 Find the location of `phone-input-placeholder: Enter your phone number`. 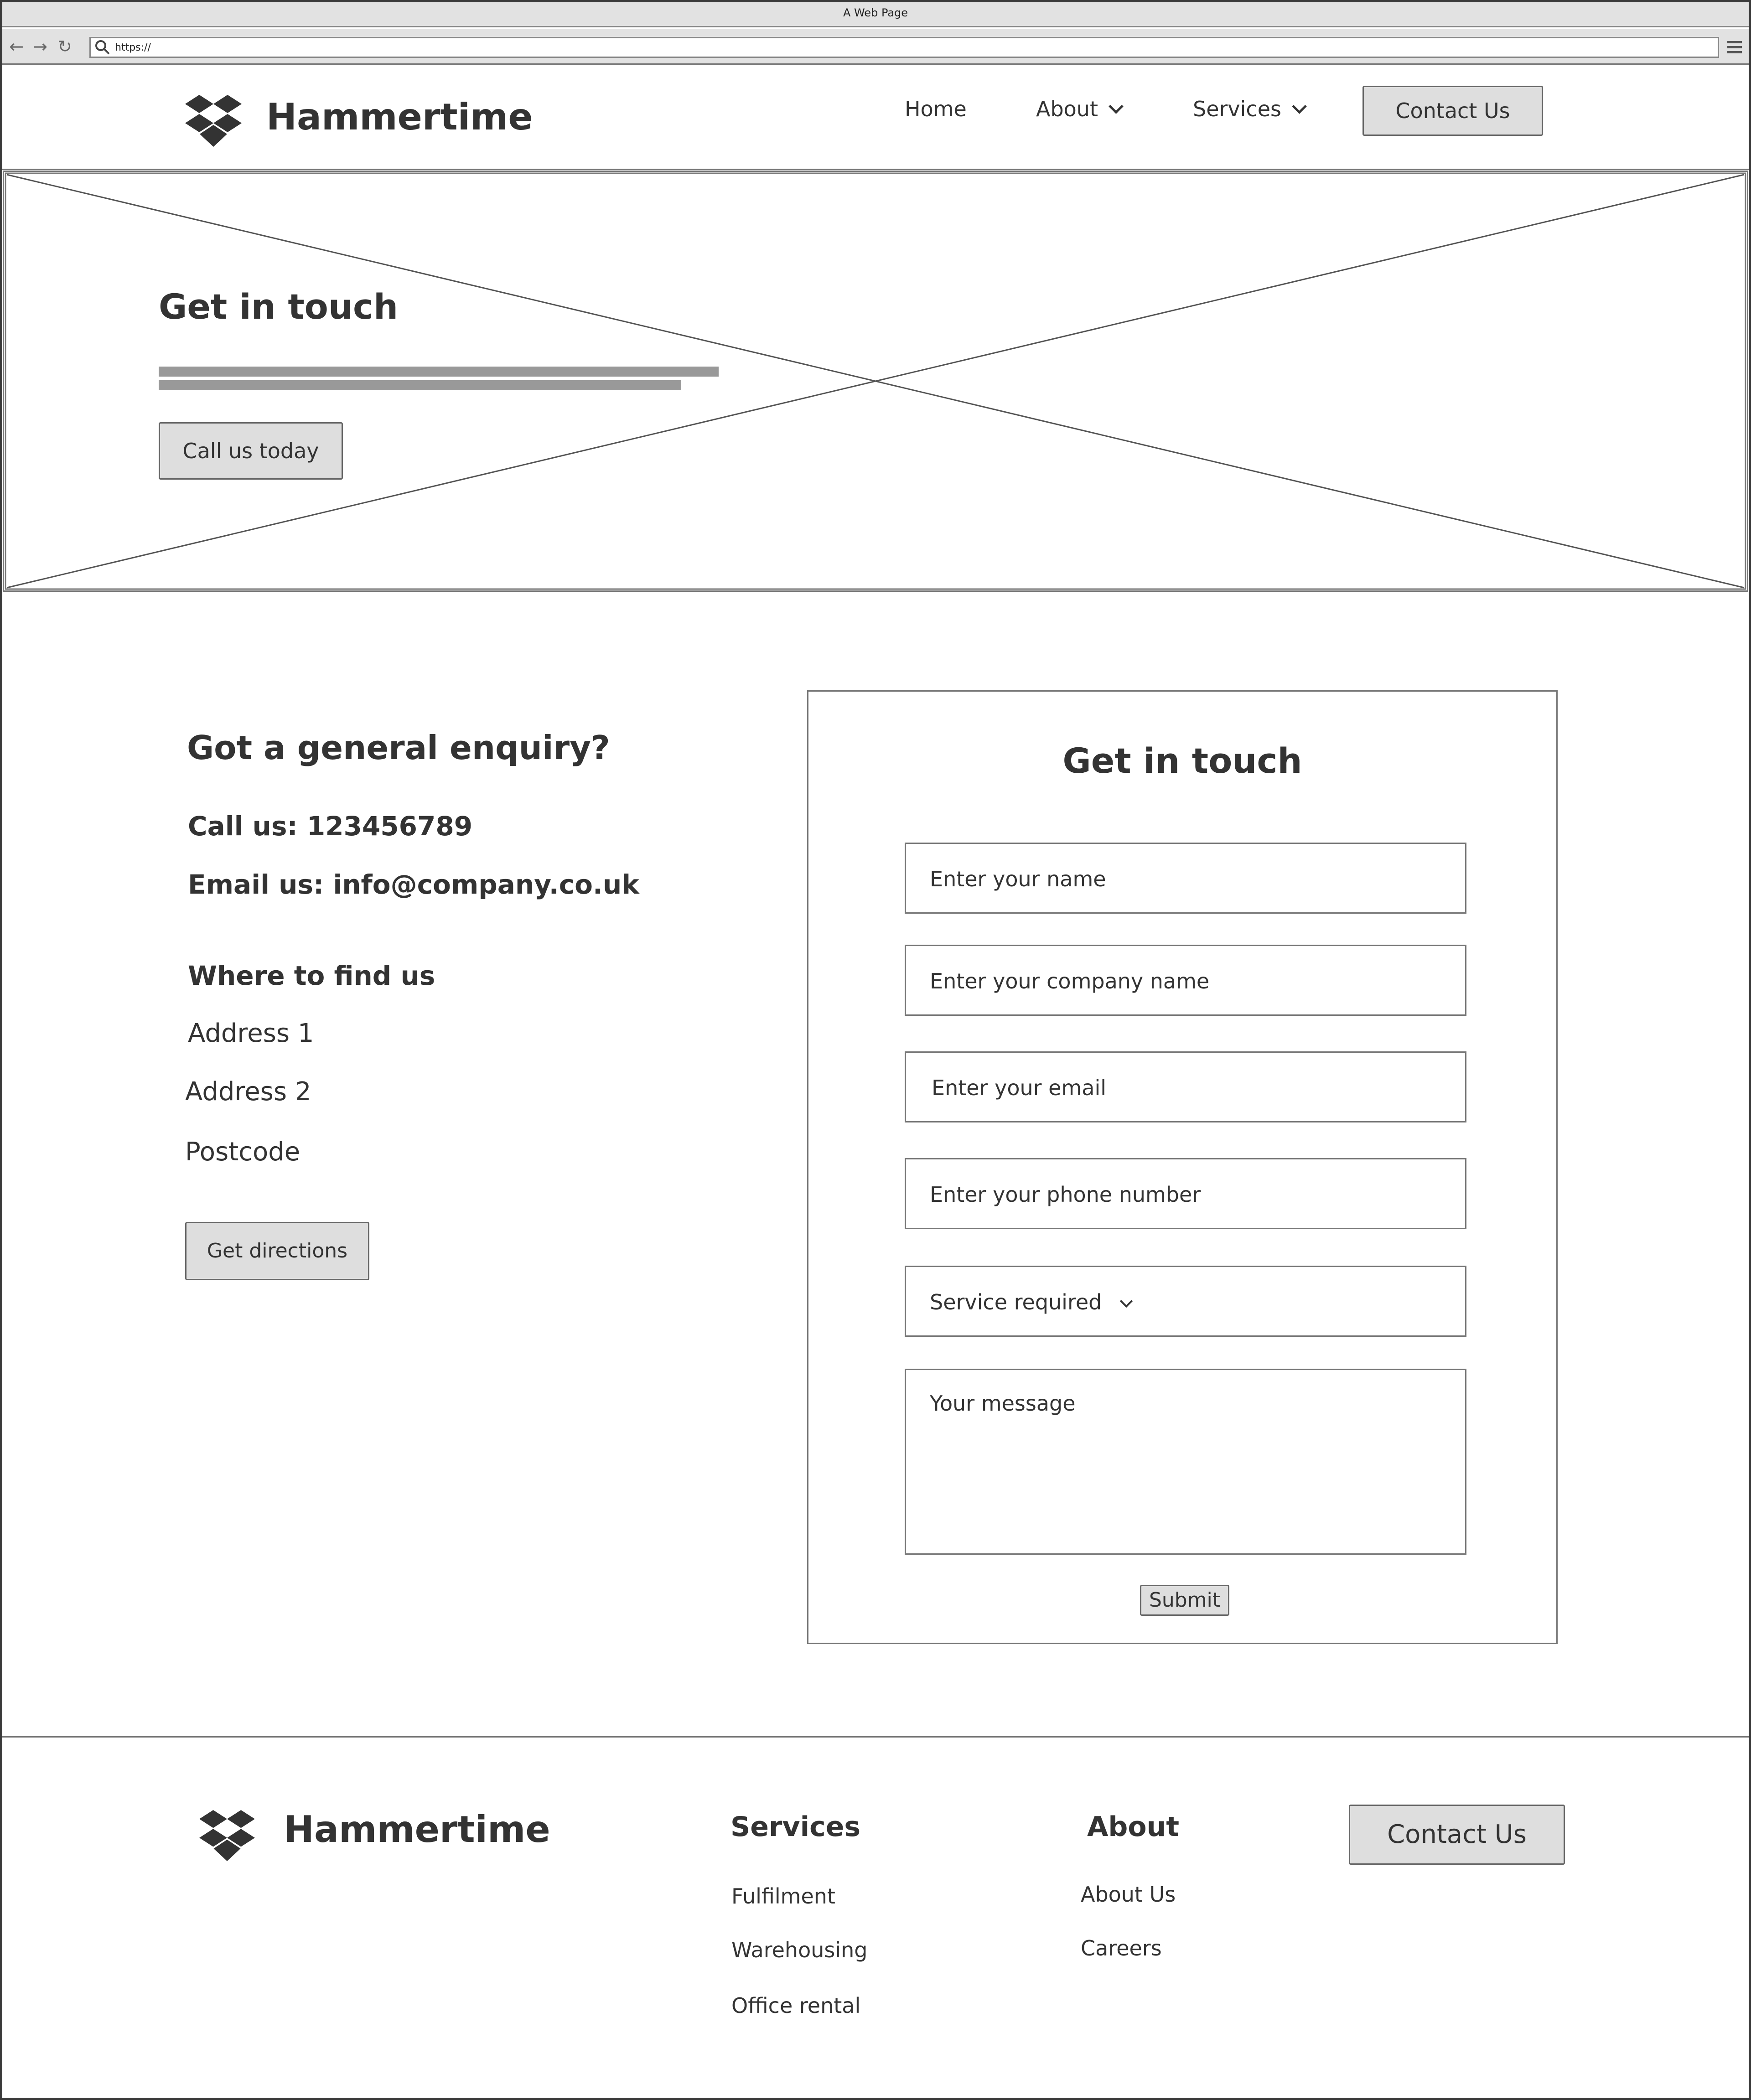

phone-input-placeholder: Enter your phone number is located at coordinates (1065, 1194).